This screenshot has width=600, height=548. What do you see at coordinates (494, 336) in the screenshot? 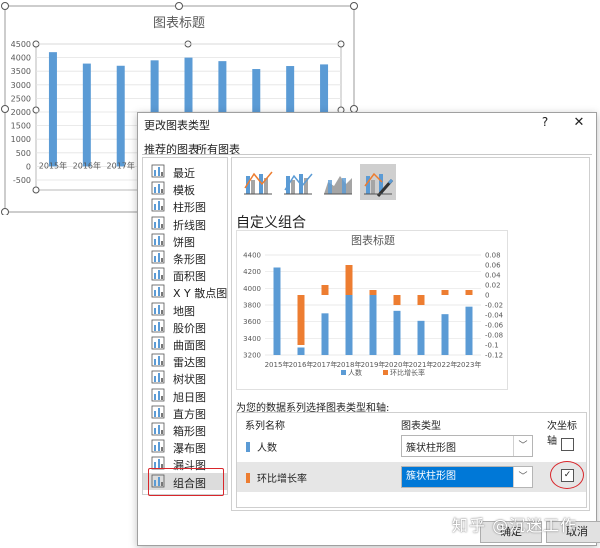
I see `y2-tick-label: -0.08` at bounding box center [494, 336].